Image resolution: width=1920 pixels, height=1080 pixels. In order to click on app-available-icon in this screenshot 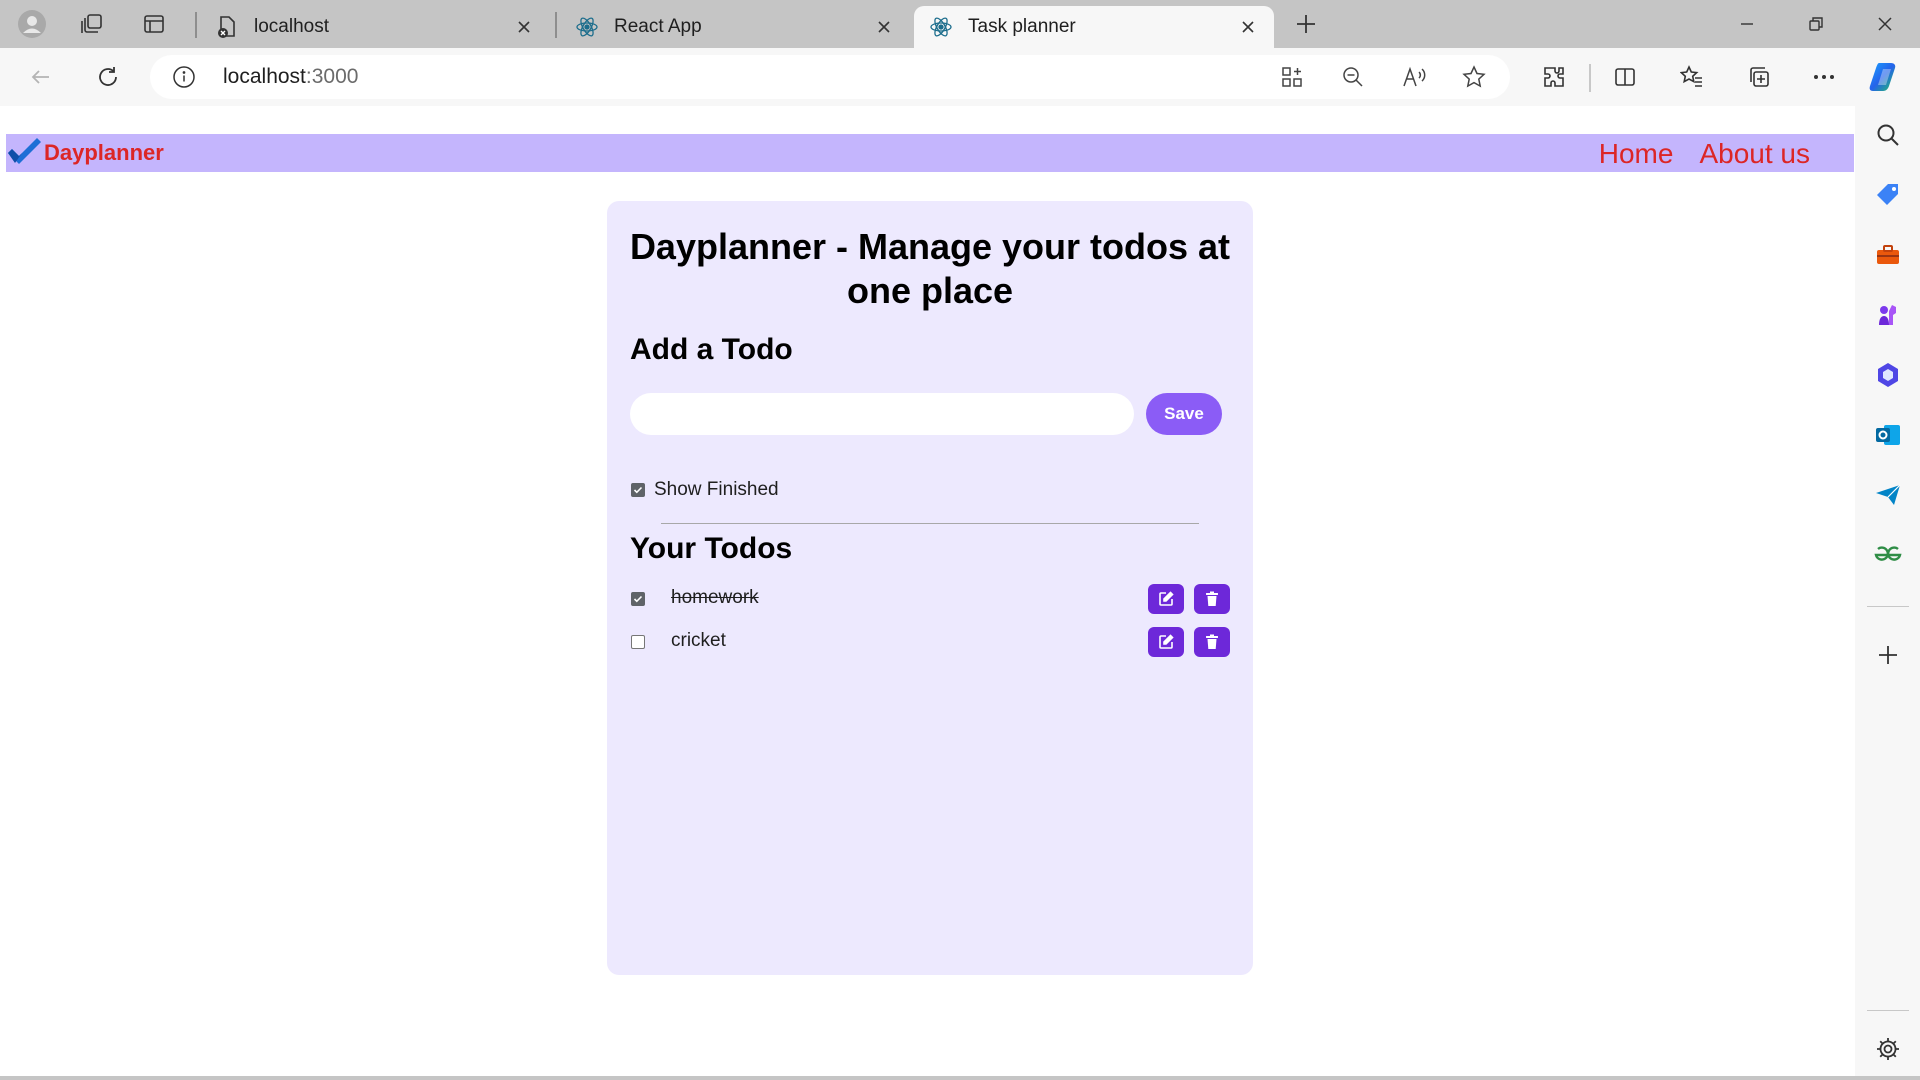, I will do `click(1292, 77)`.